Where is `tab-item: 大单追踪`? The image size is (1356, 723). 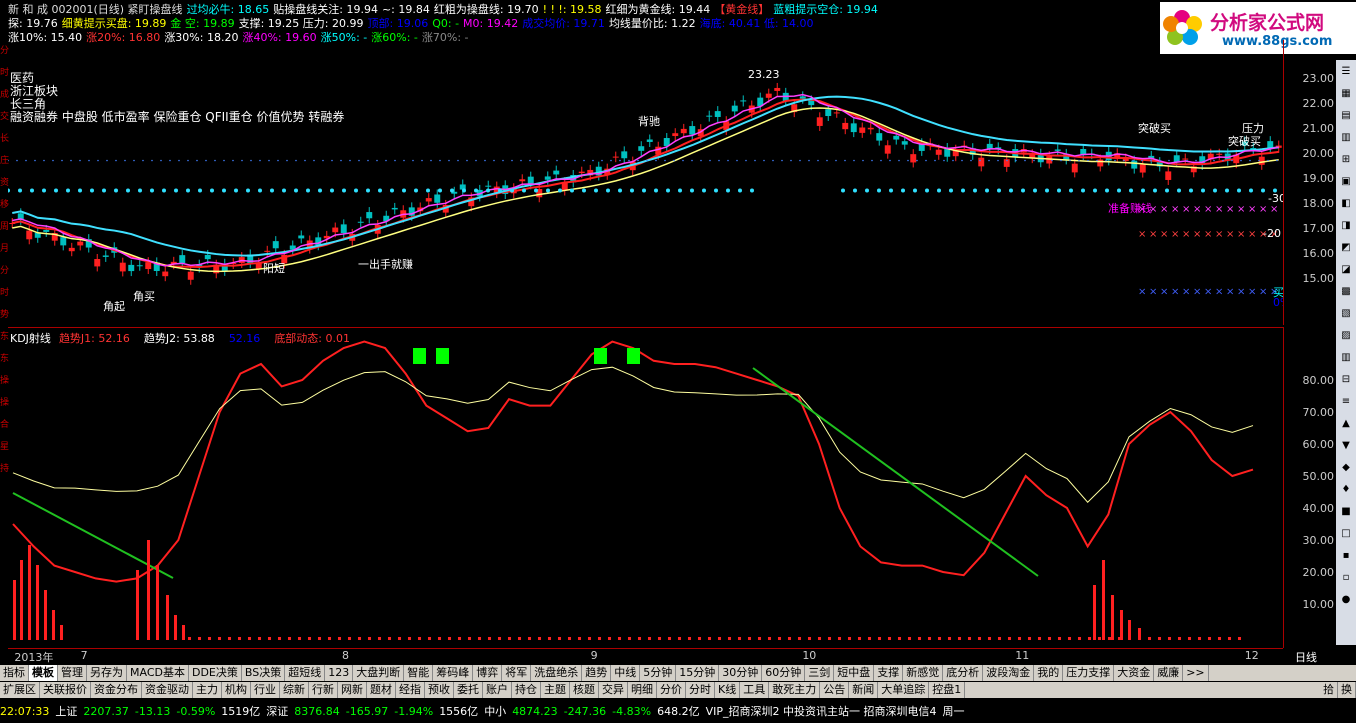
tab-item: 大单追踪 is located at coordinates (904, 690).